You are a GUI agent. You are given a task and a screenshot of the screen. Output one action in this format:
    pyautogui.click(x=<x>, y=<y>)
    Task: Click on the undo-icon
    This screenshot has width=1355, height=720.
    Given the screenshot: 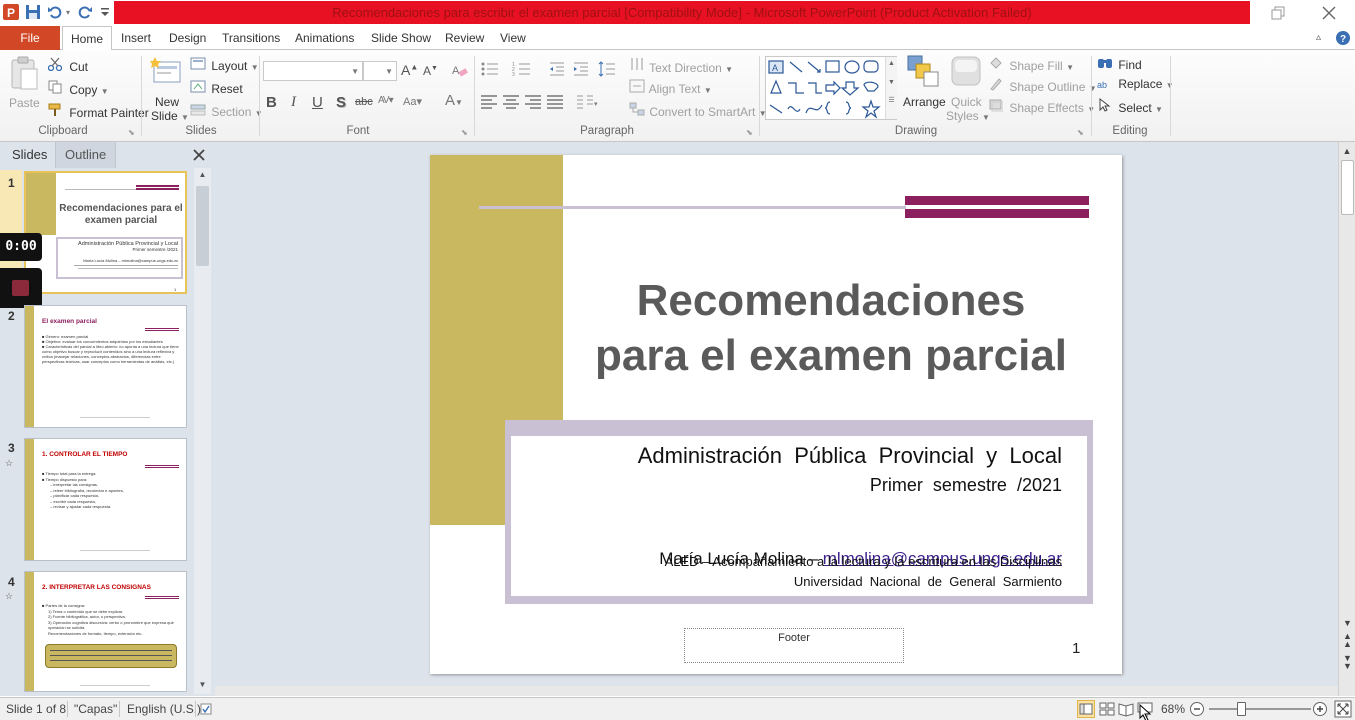 What is the action you would take?
    pyautogui.click(x=55, y=12)
    